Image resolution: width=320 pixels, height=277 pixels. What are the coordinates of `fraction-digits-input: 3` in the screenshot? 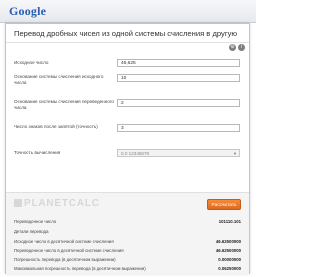 It's located at (178, 128).